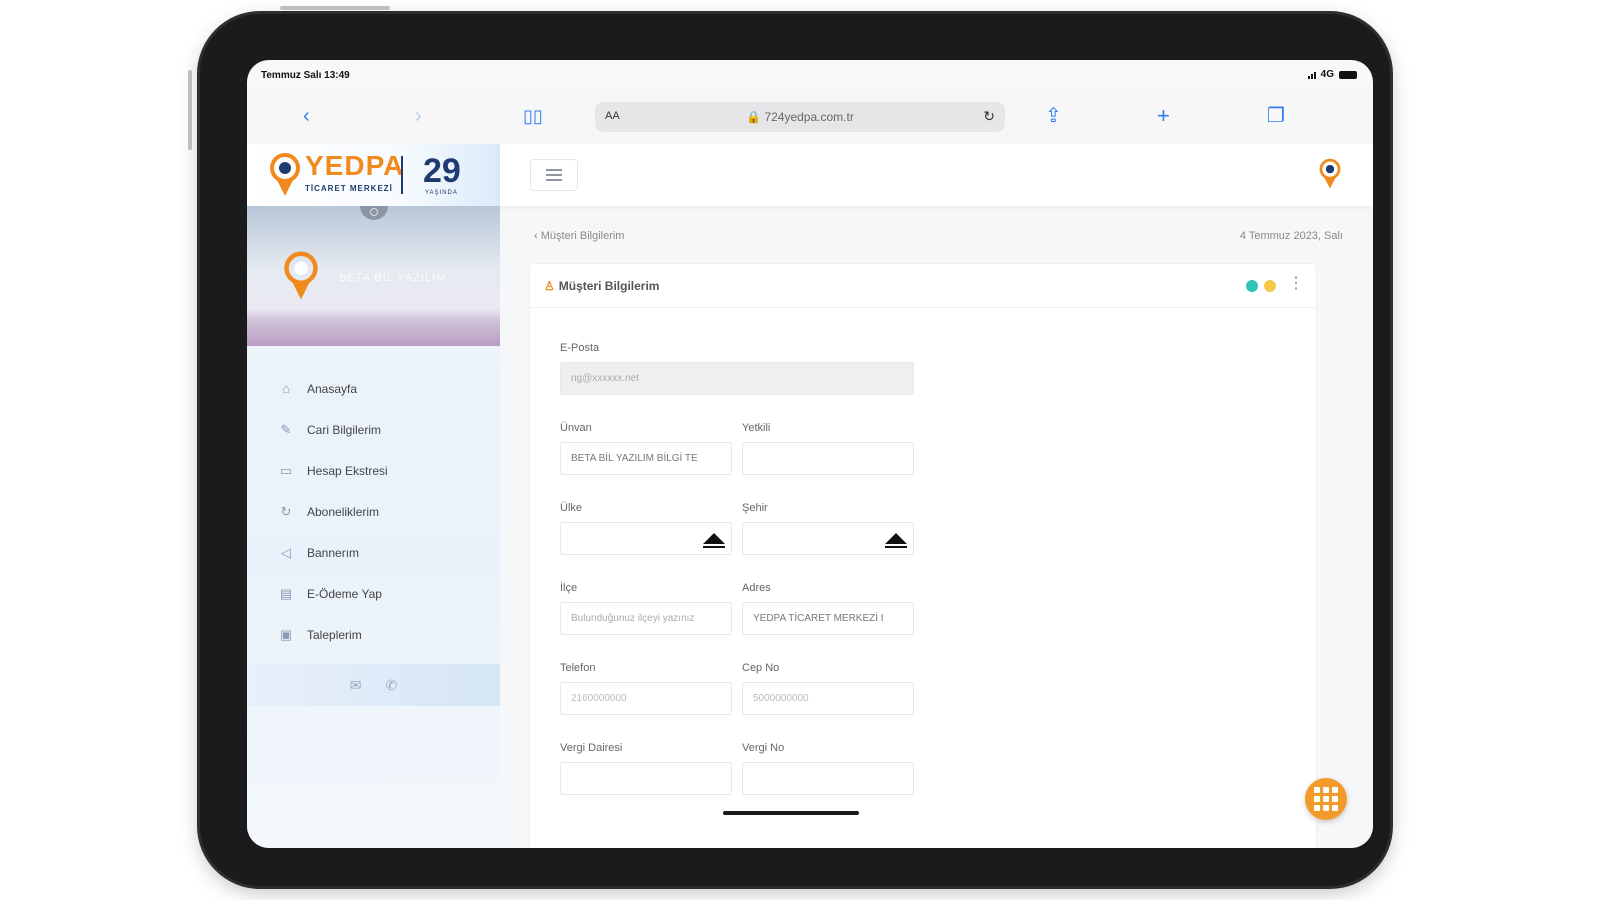  What do you see at coordinates (418, 116) in the screenshot?
I see `forward-icon: ›` at bounding box center [418, 116].